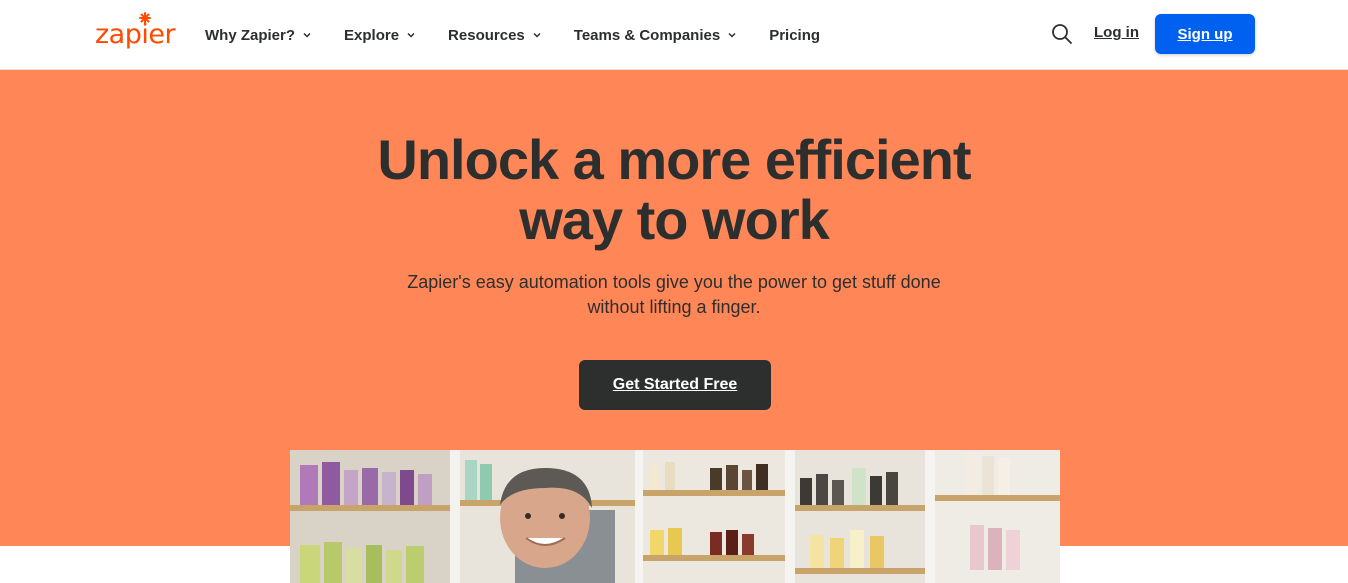 The width and height of the screenshot is (1348, 583). What do you see at coordinates (486, 35) in the screenshot?
I see `nav-label: Resources` at bounding box center [486, 35].